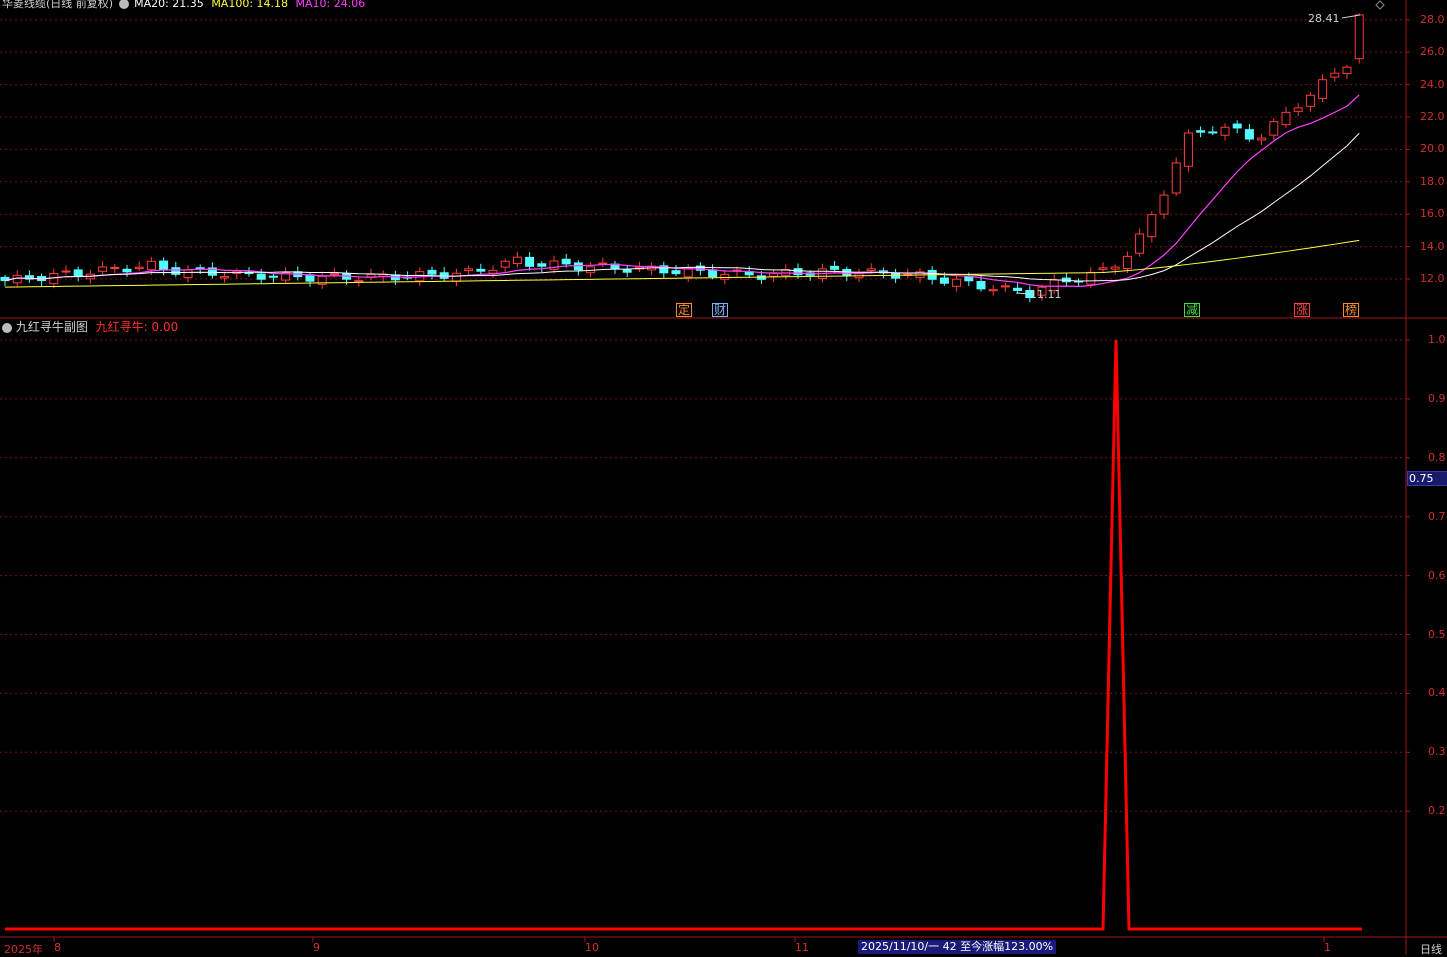  I want to click on ma20-label: MA20: 21.35, so click(169, 5).